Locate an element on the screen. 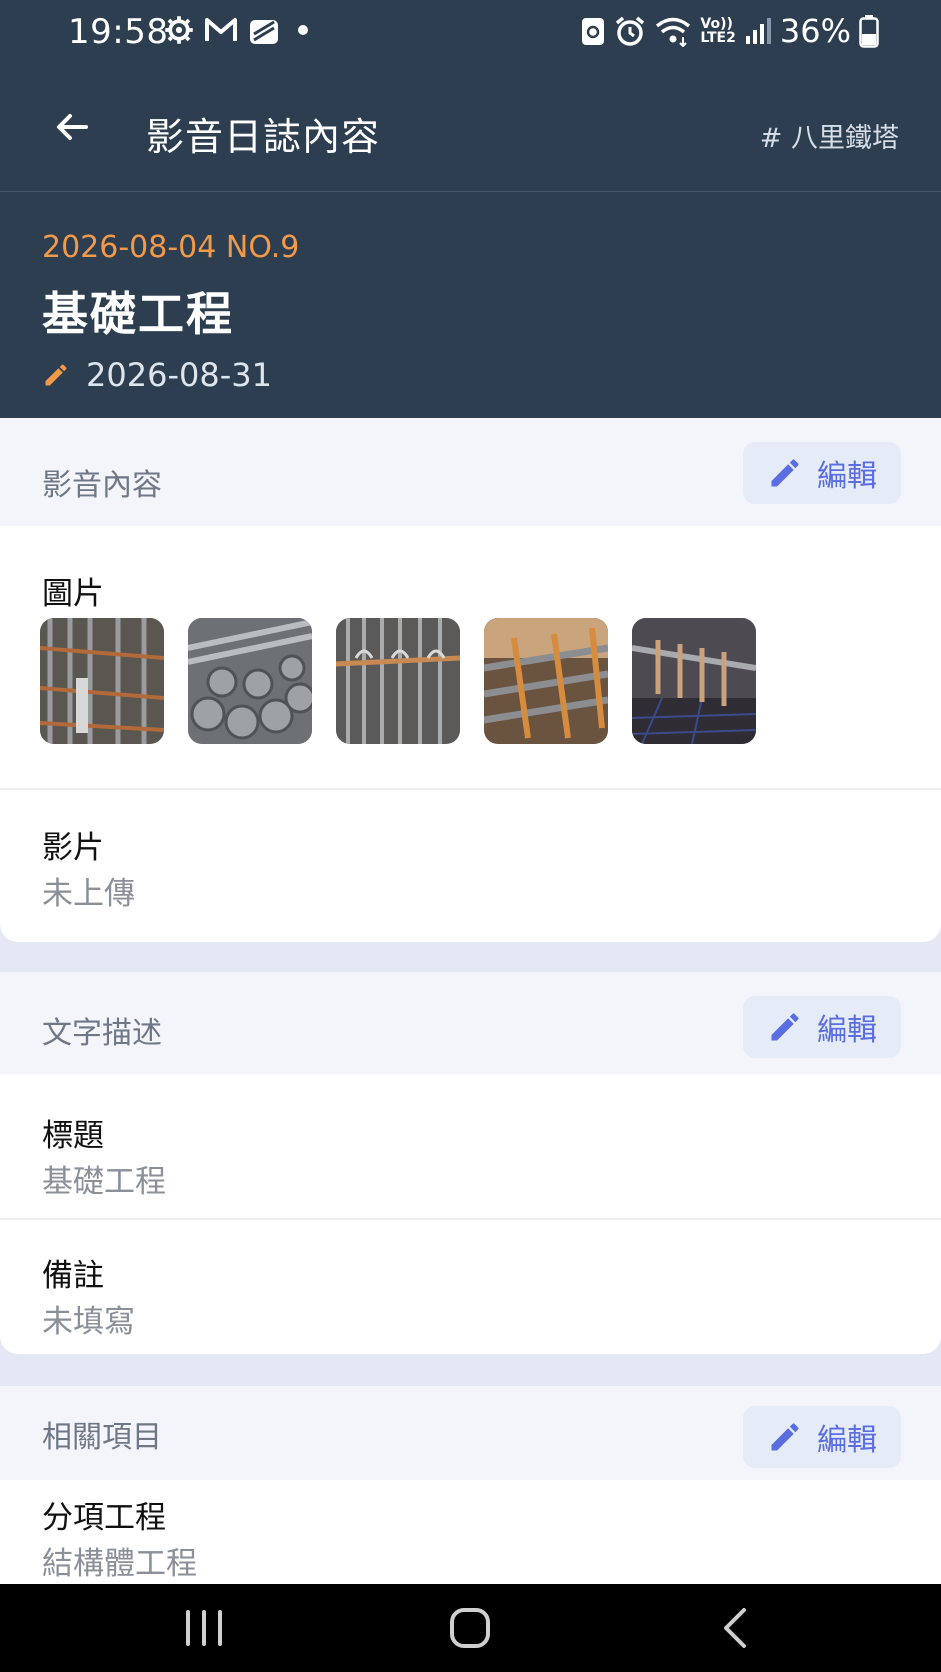 This screenshot has height=1672, width=941. media-section-label: 影音內容 is located at coordinates (102, 485).